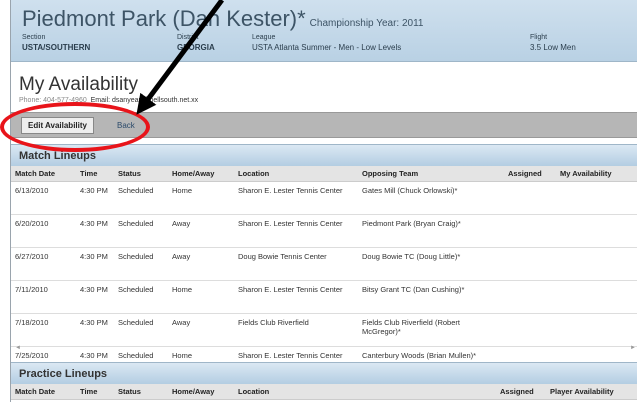  Describe the element at coordinates (180, 57) in the screenshot. I see `annotation-arrow-icon` at that location.